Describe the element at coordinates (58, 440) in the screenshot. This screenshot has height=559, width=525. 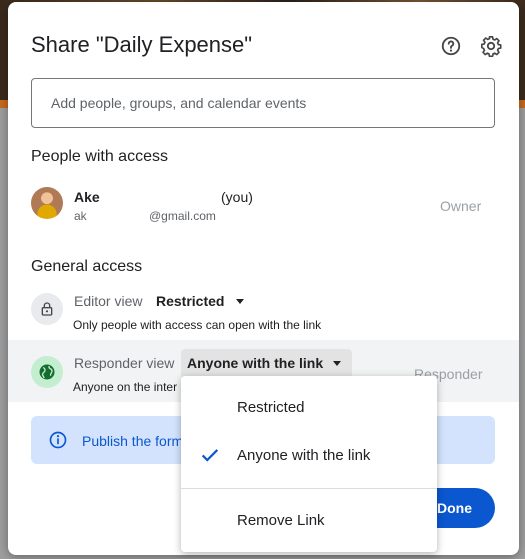
I see `info-icon` at that location.